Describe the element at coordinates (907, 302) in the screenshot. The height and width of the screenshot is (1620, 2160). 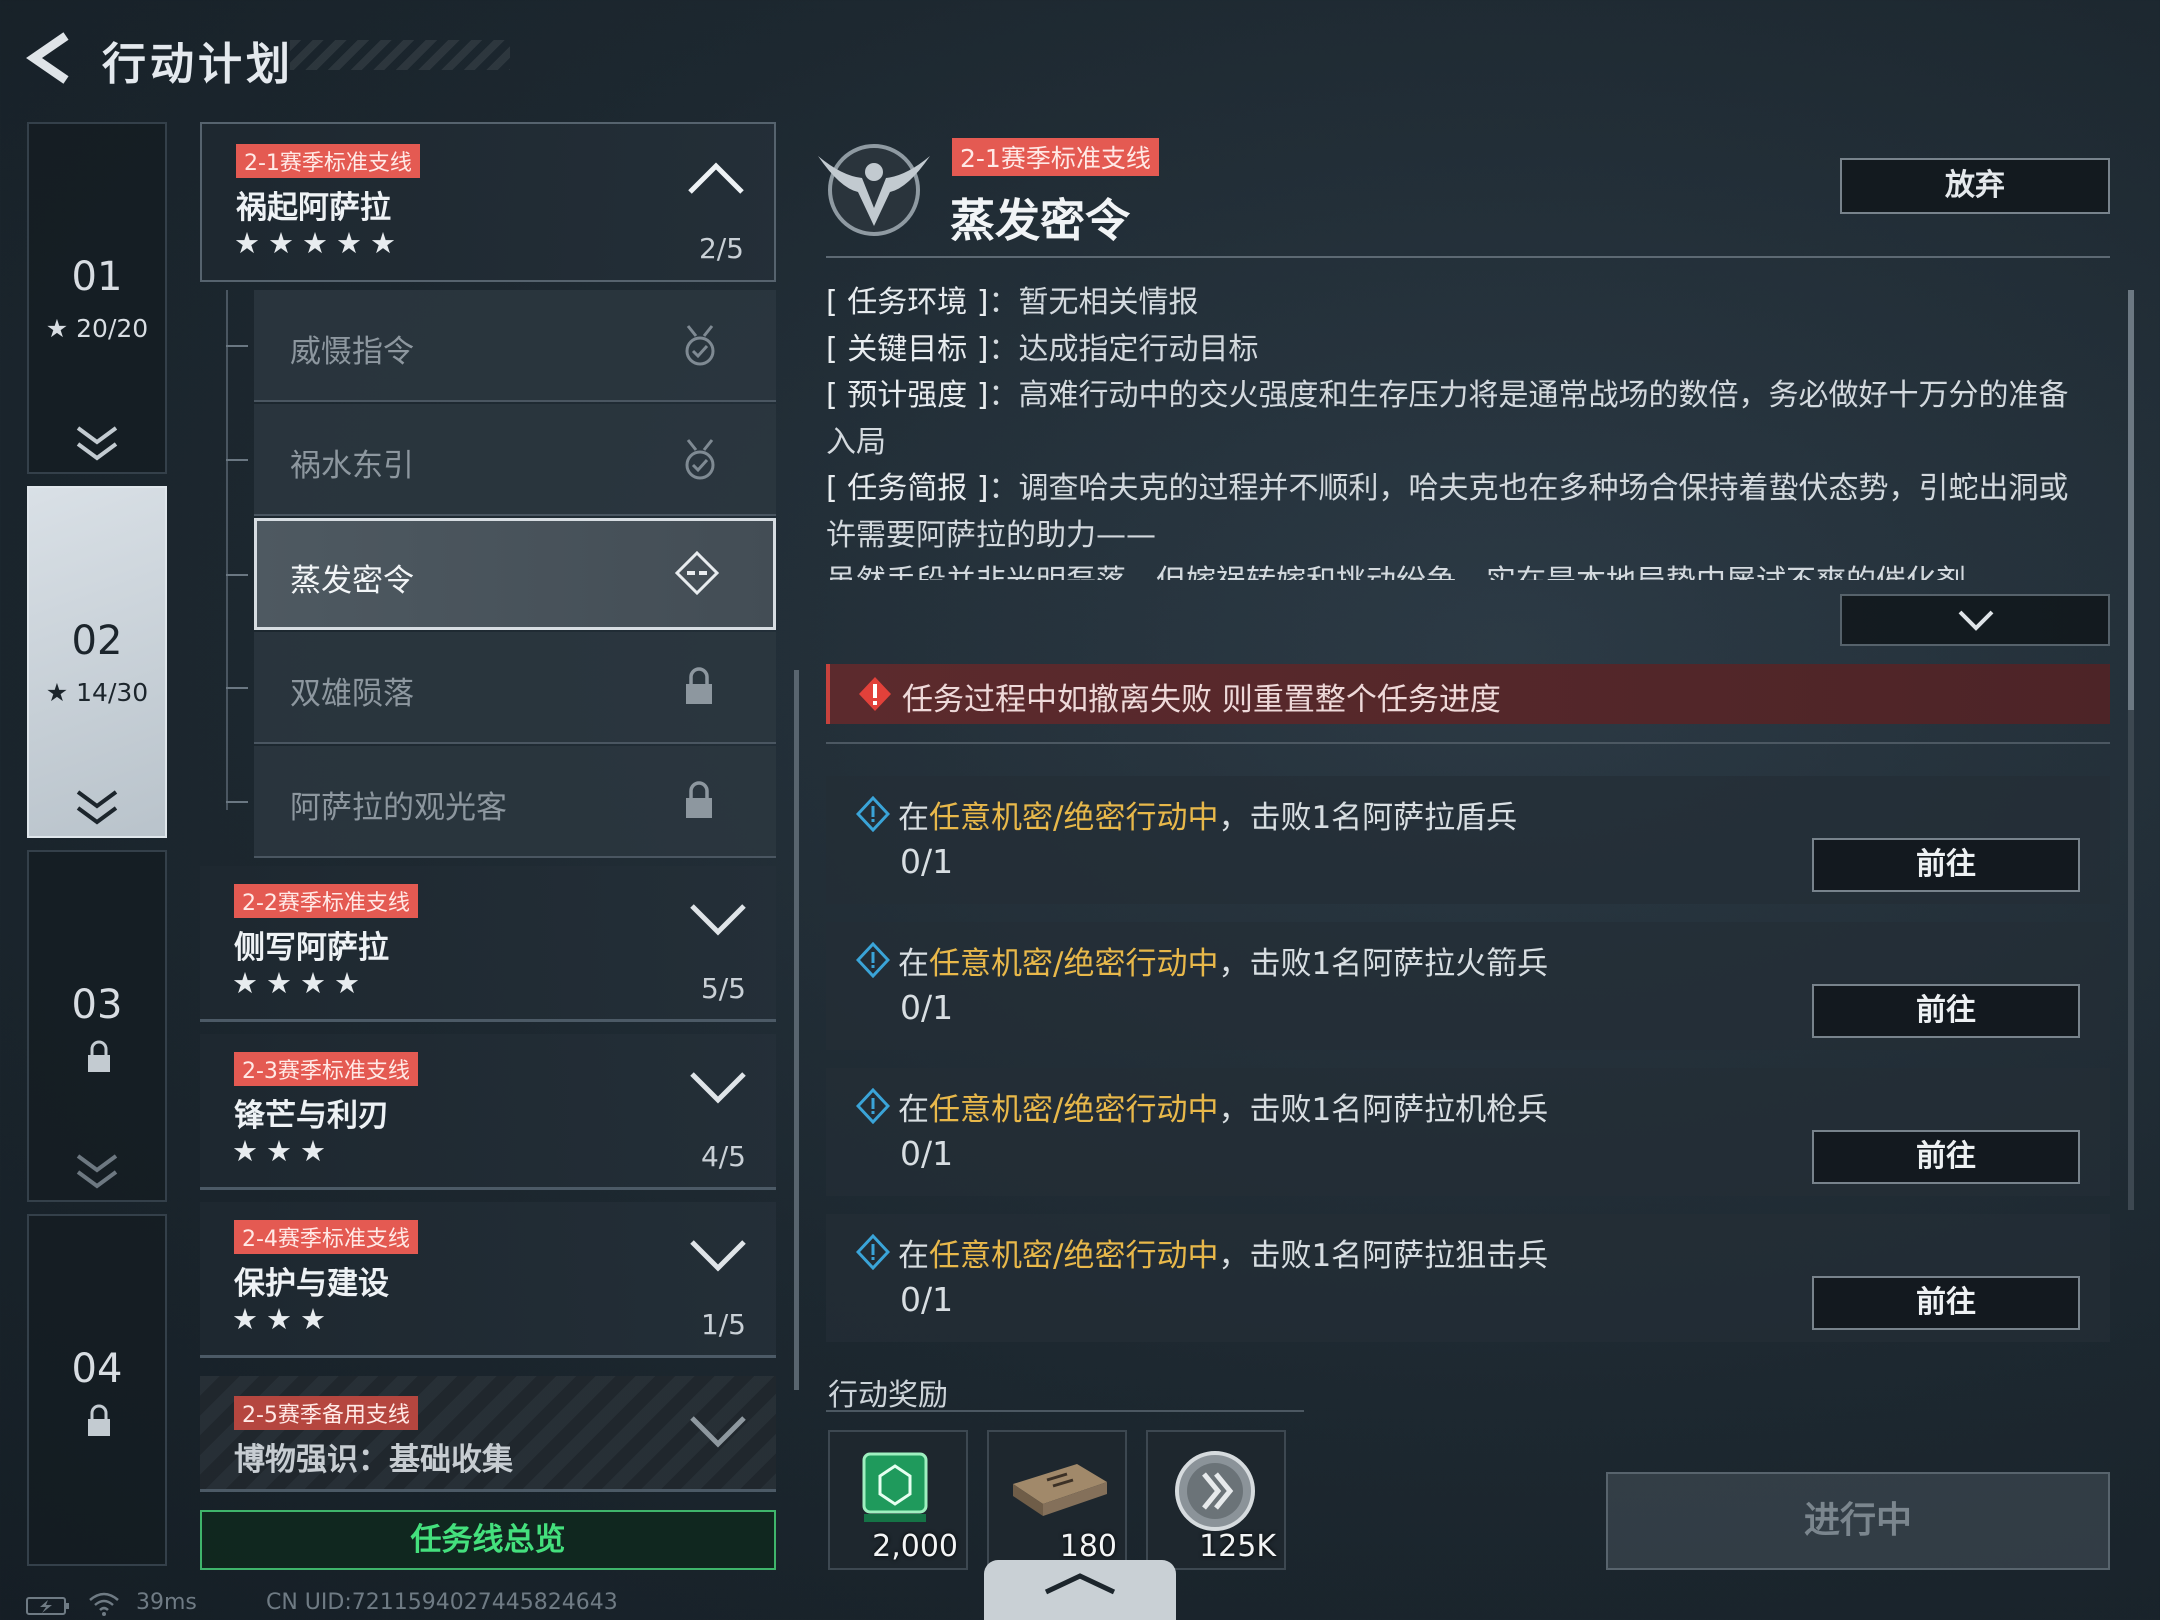
I see `info-key: [ 任务环境 ]` at that location.